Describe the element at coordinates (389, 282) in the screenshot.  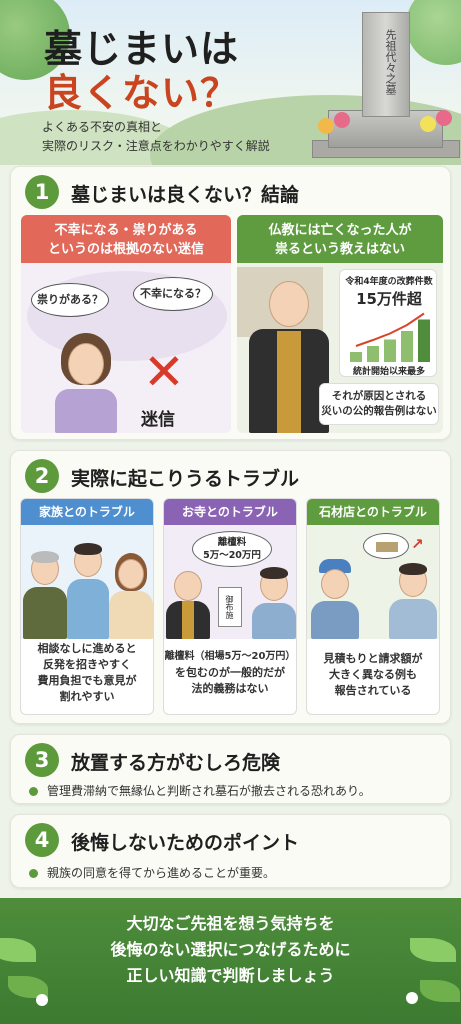
I see `stat-label: 令和4年度の改葬件数` at that location.